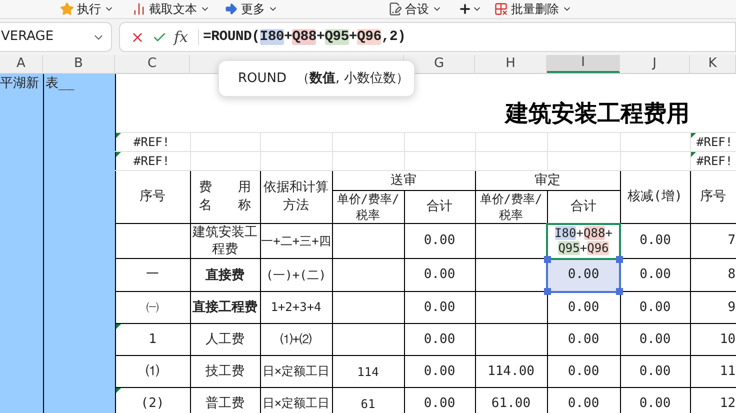 The image size is (736, 413). Describe the element at coordinates (171, 9) in the screenshot. I see `toolbar-button: 截取文本` at that location.